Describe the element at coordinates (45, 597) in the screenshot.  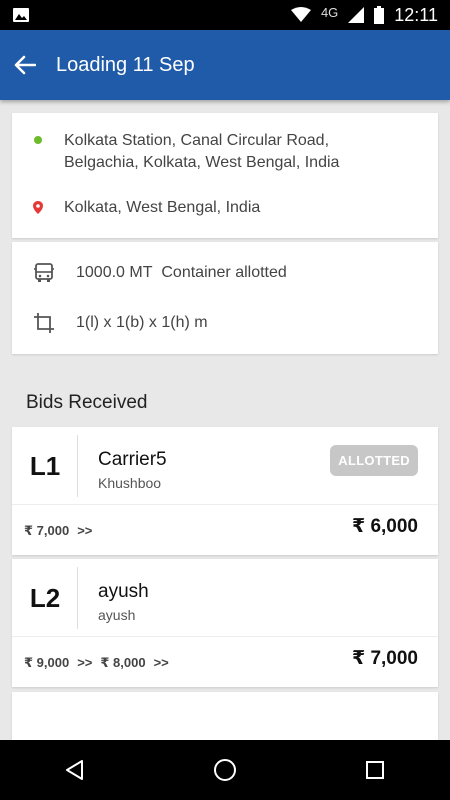
I see `bid-rank: L2` at that location.